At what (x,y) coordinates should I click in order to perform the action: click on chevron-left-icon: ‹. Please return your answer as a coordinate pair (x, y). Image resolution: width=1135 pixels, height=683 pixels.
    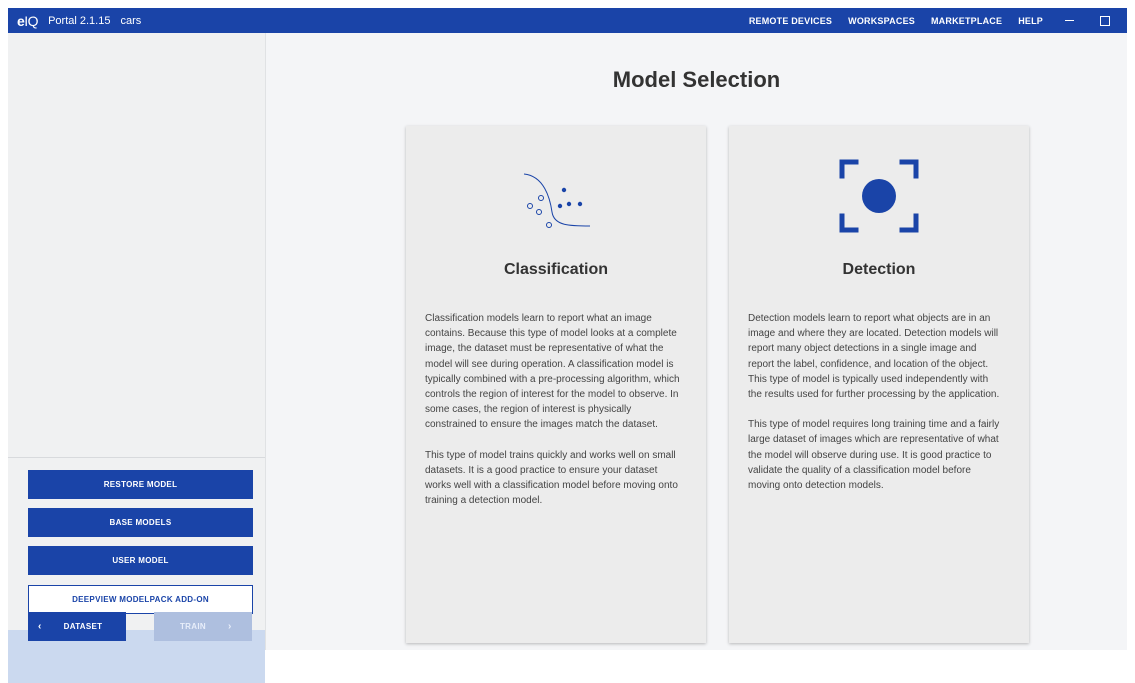
    Looking at the image, I should click on (40, 626).